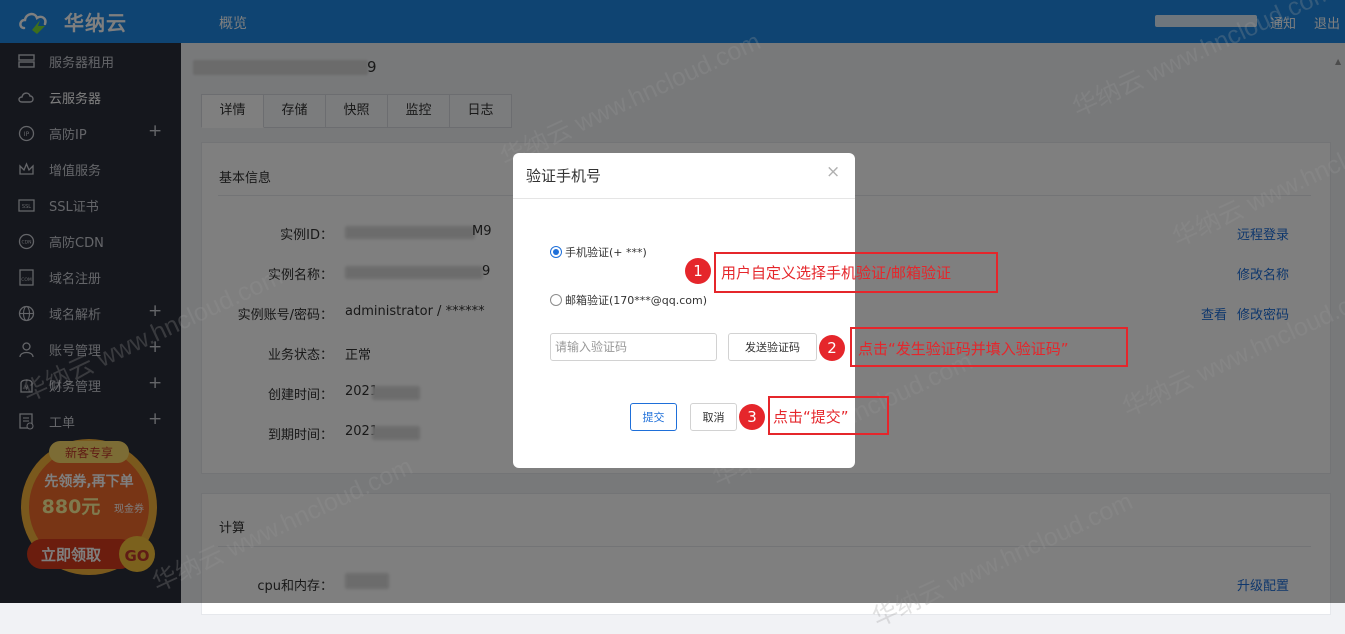 The width and height of the screenshot is (1345, 634). What do you see at coordinates (556, 300) in the screenshot?
I see `email-verify-radio` at bounding box center [556, 300].